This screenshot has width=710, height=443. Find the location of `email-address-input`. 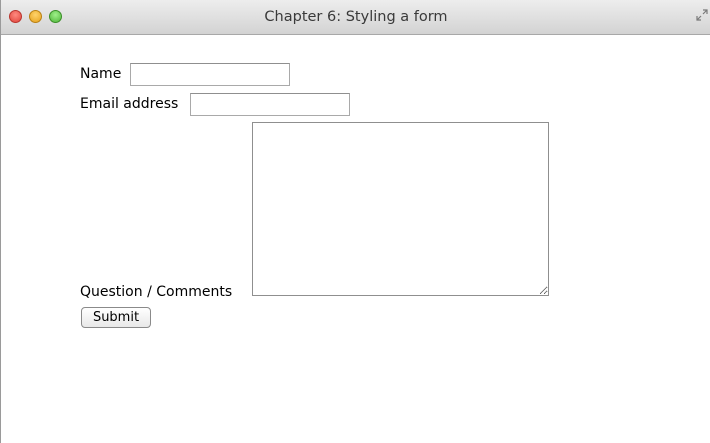

email-address-input is located at coordinates (270, 104).